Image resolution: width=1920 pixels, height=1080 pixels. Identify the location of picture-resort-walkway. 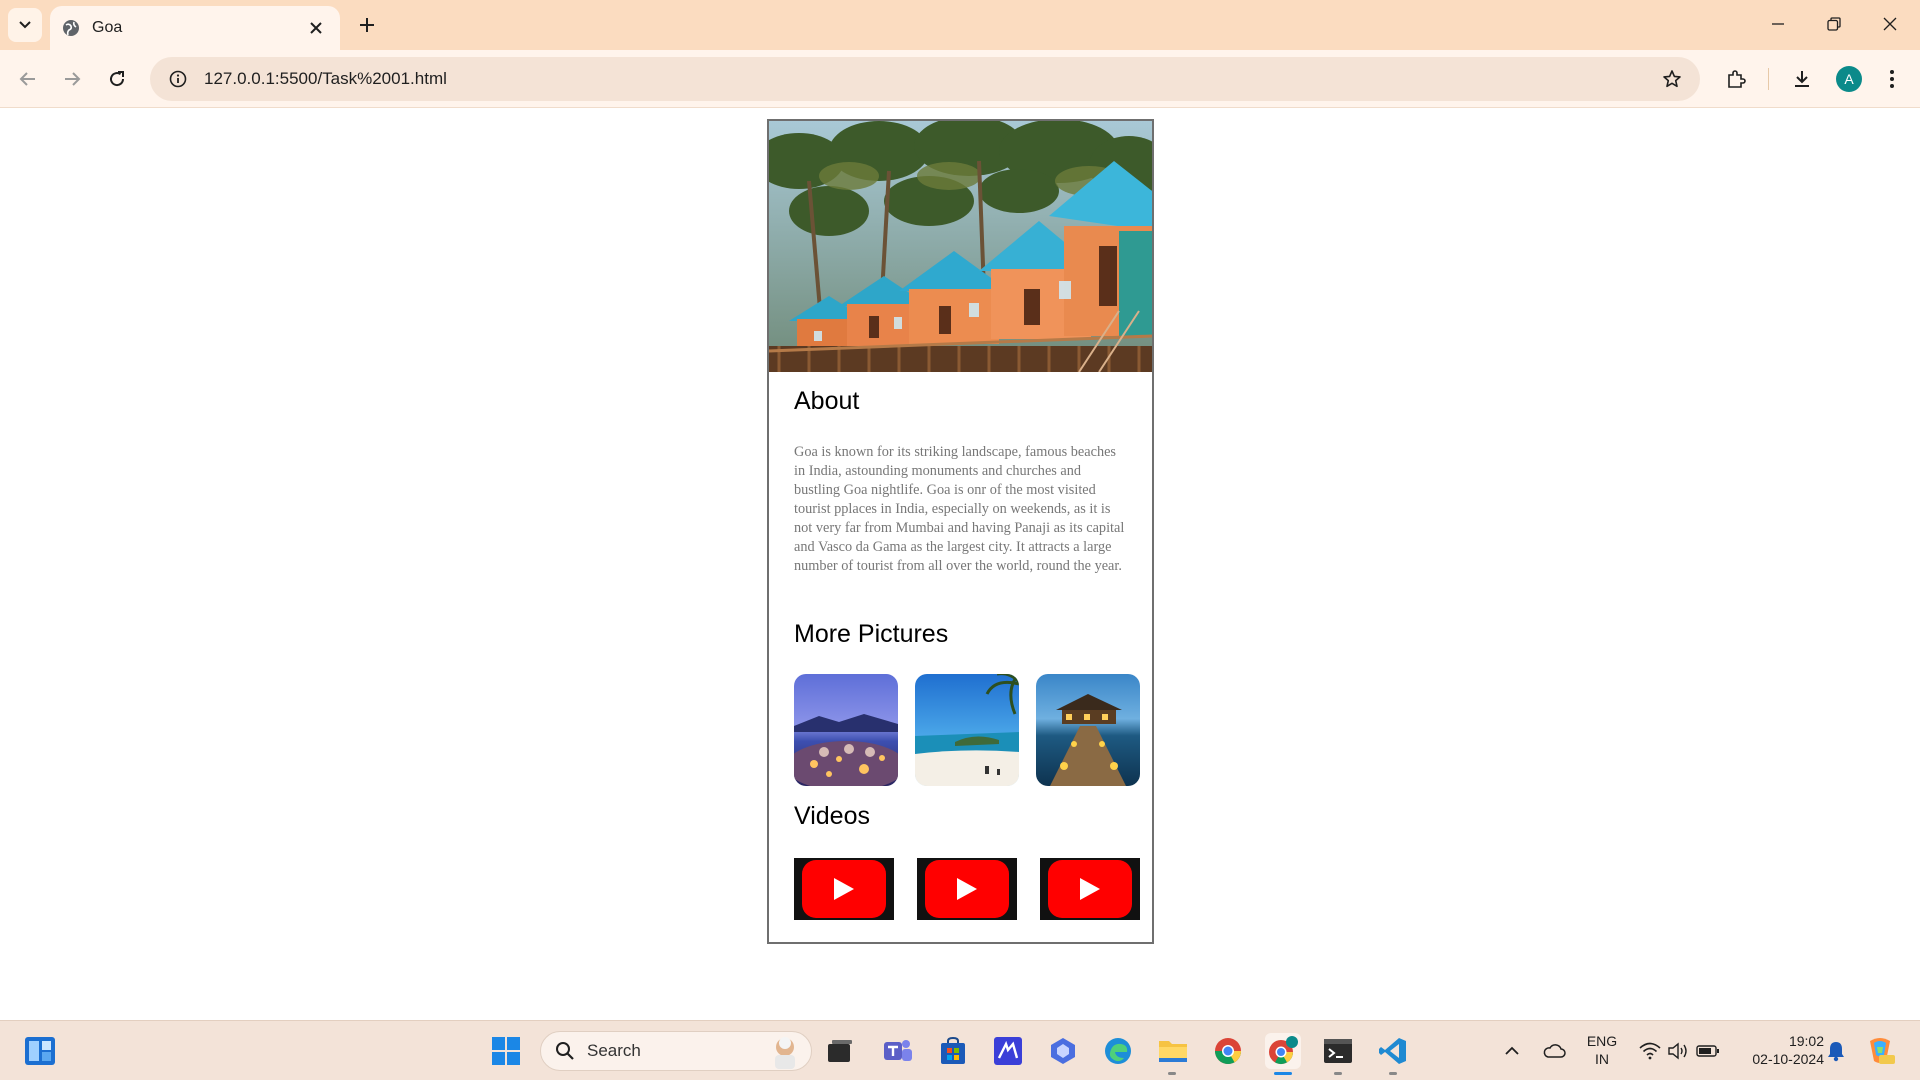
(1088, 730).